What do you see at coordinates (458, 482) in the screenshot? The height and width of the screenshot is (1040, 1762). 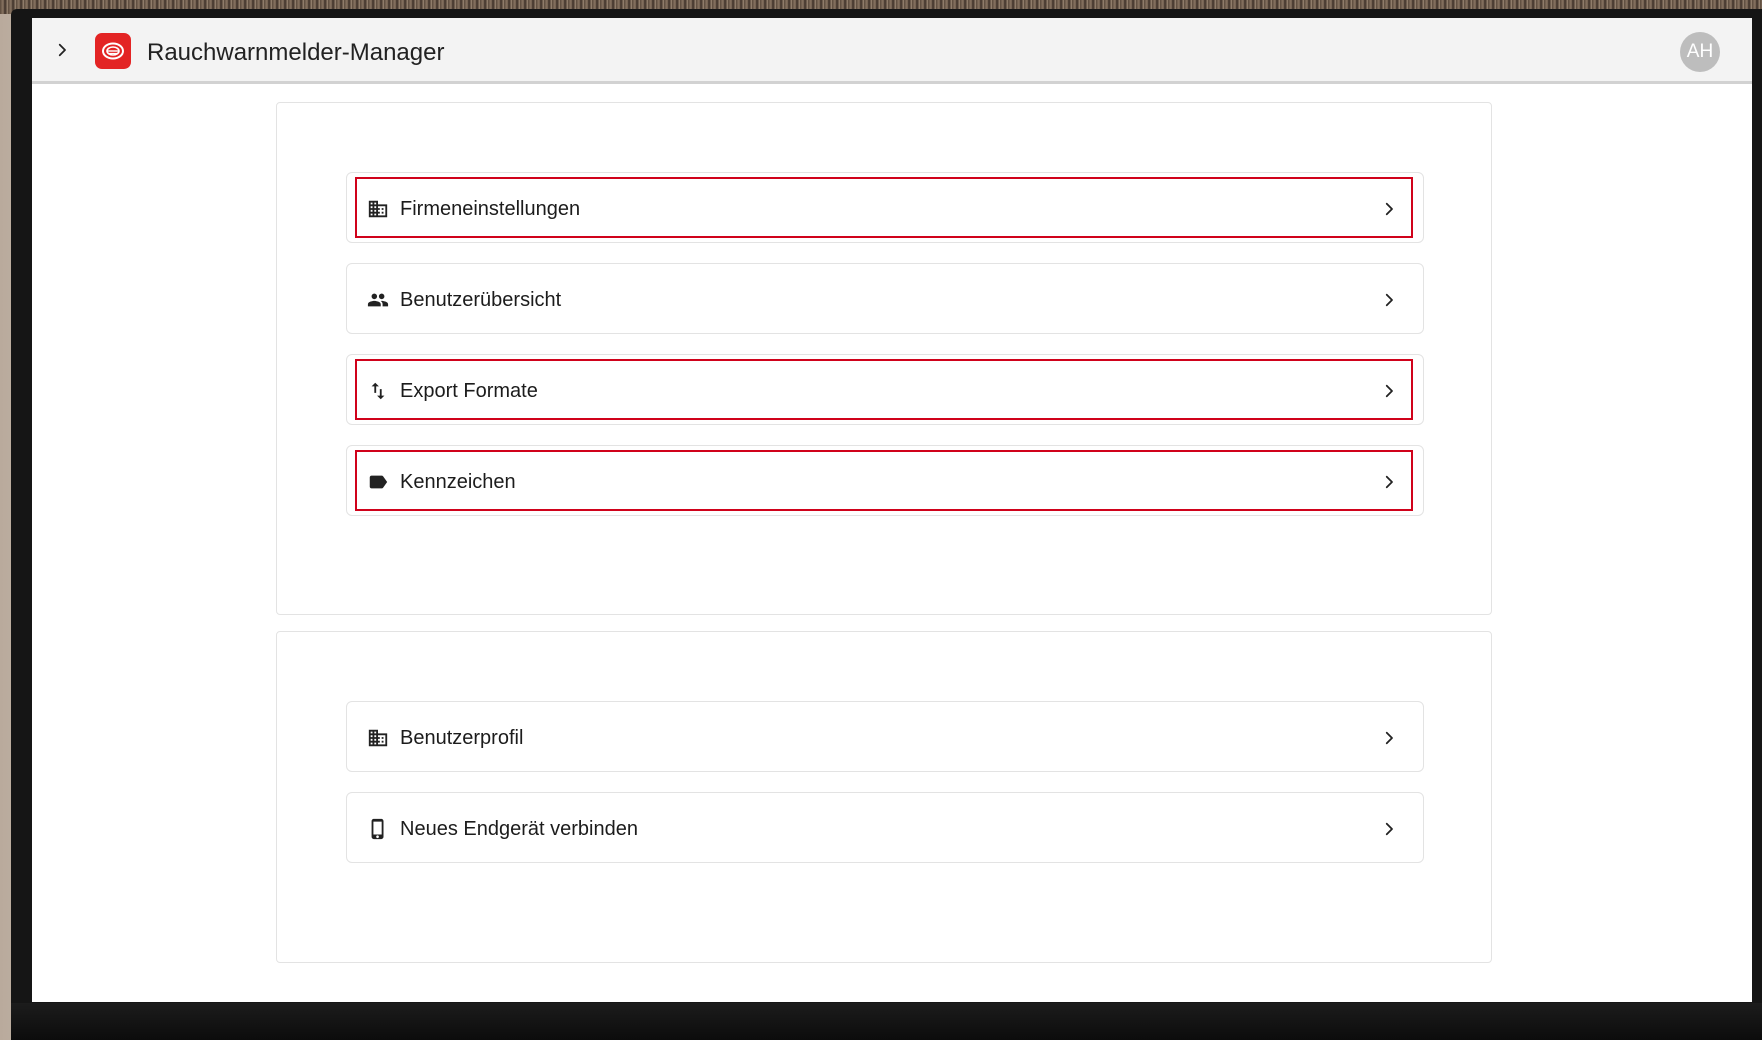 I see `list-item-label: Kennzeichen` at bounding box center [458, 482].